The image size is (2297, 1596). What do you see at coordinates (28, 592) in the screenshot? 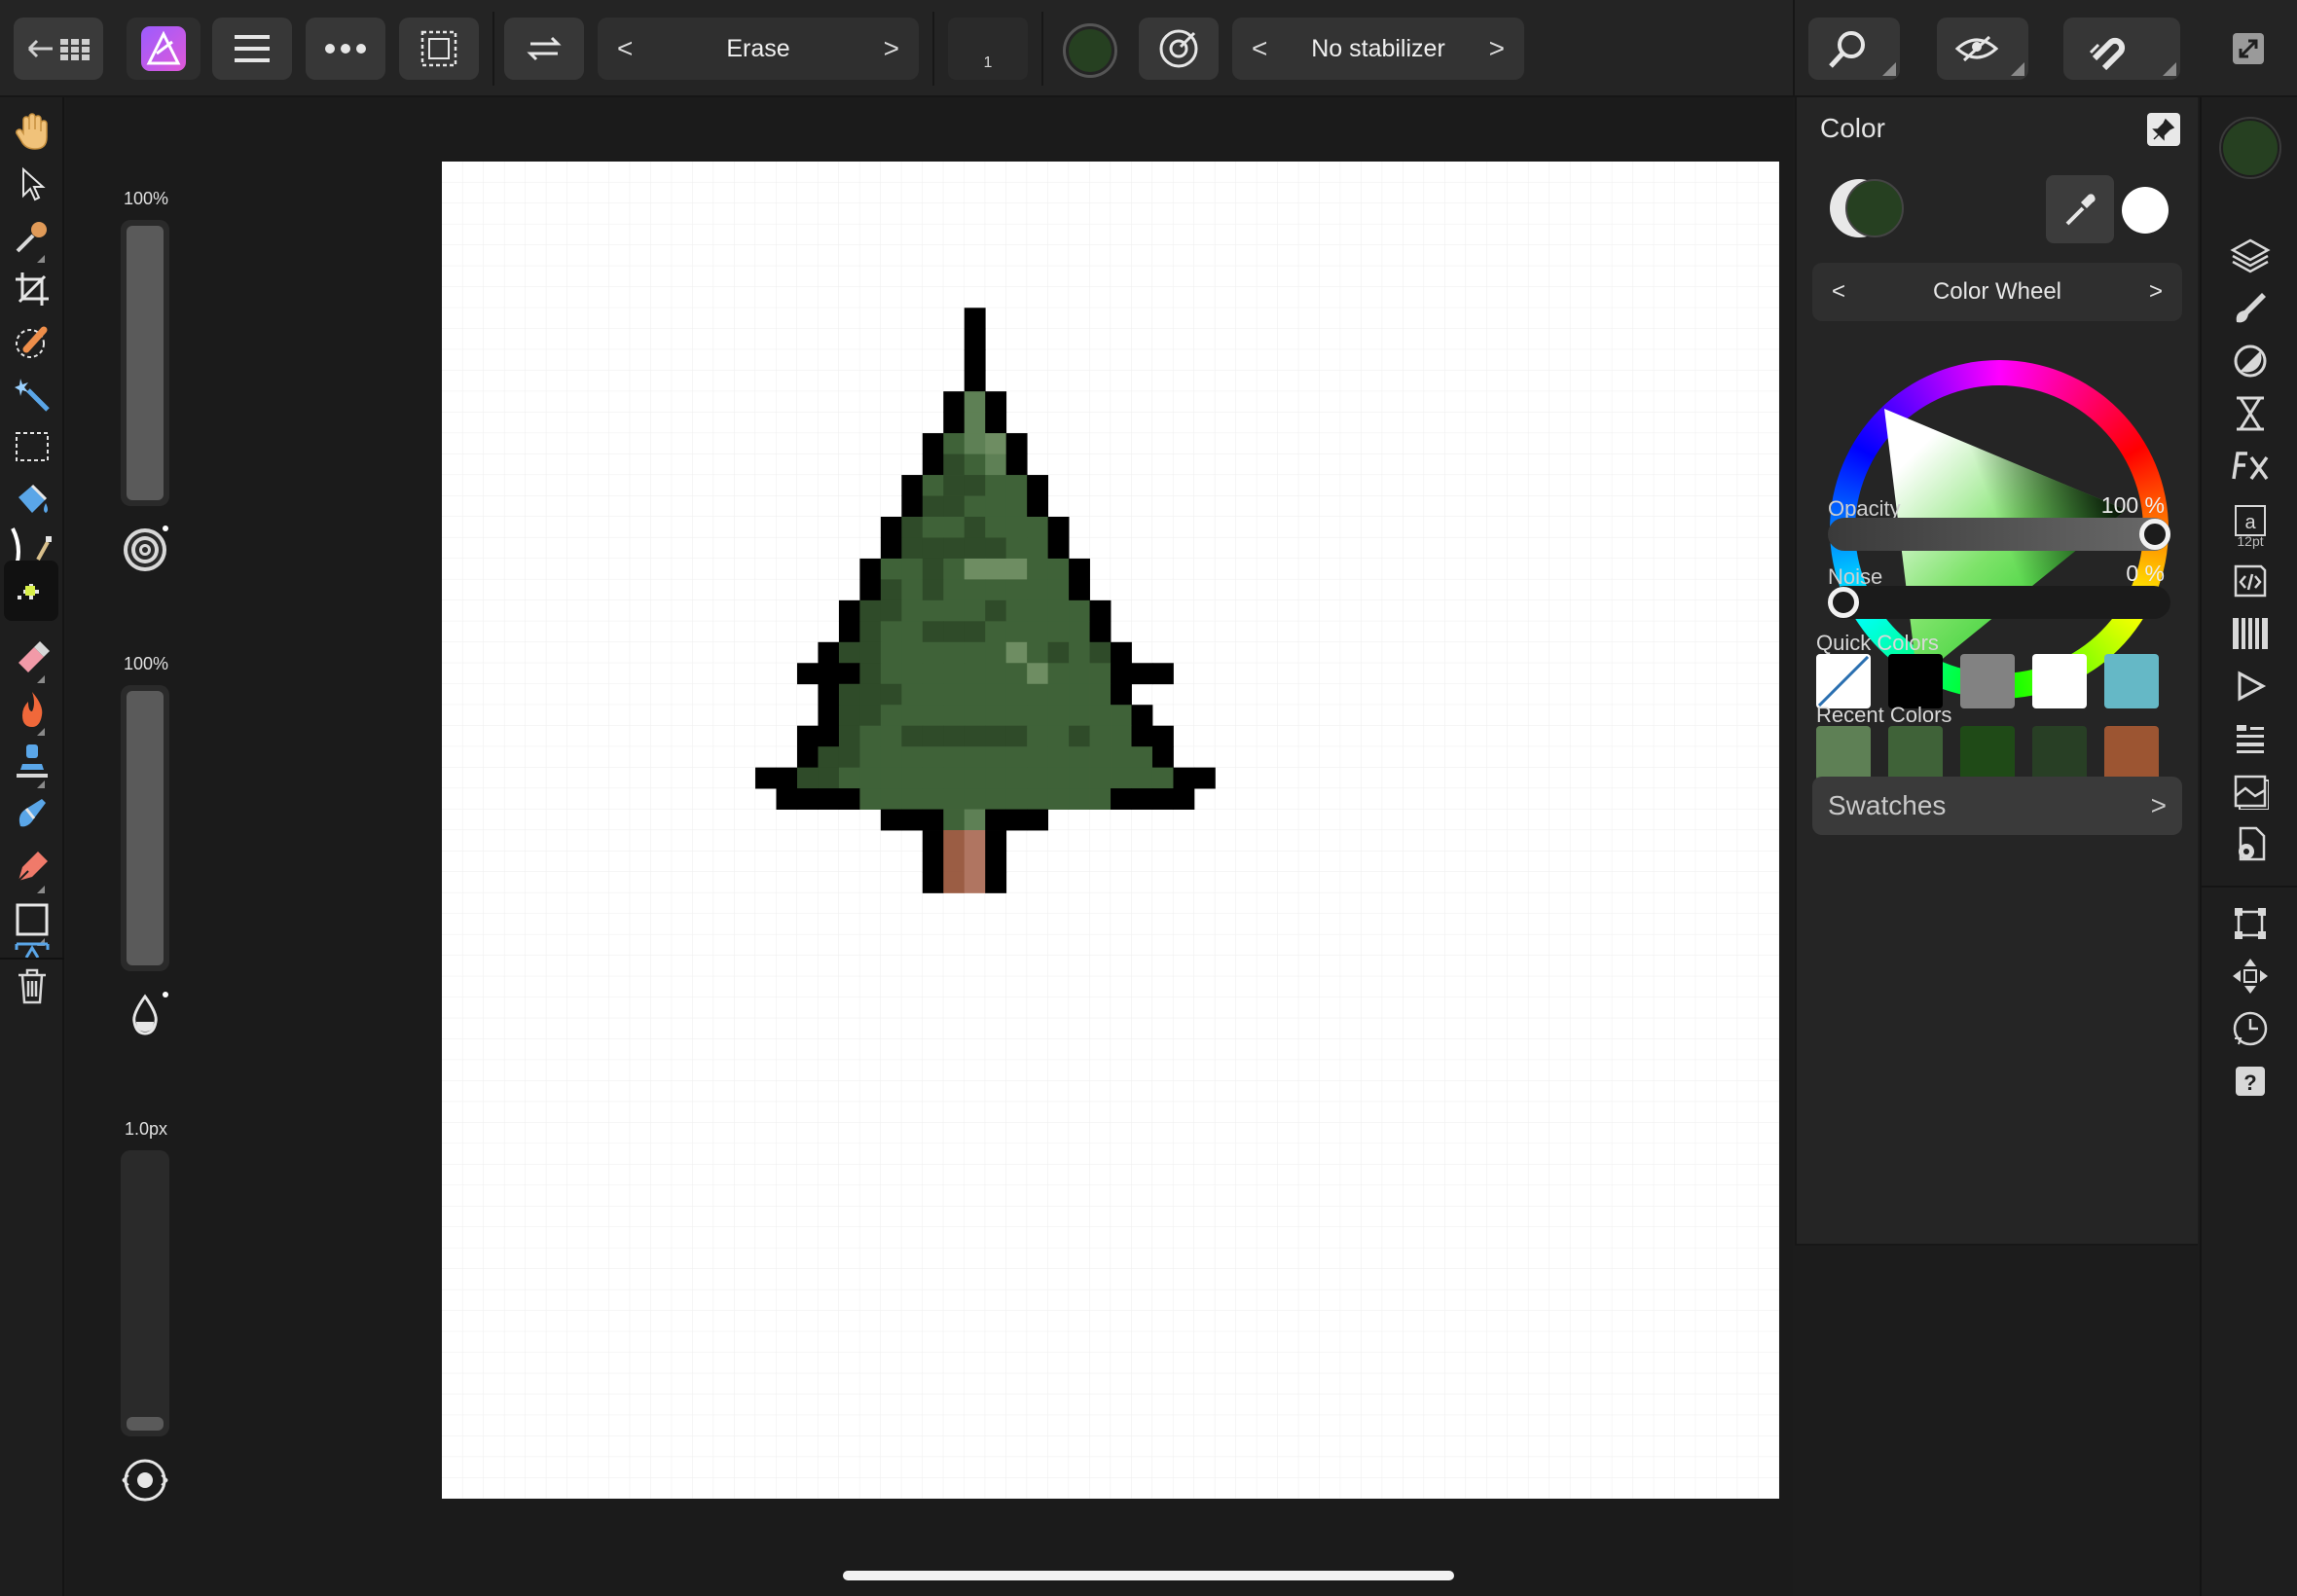
I see `pixel-grid-tool-icon` at bounding box center [28, 592].